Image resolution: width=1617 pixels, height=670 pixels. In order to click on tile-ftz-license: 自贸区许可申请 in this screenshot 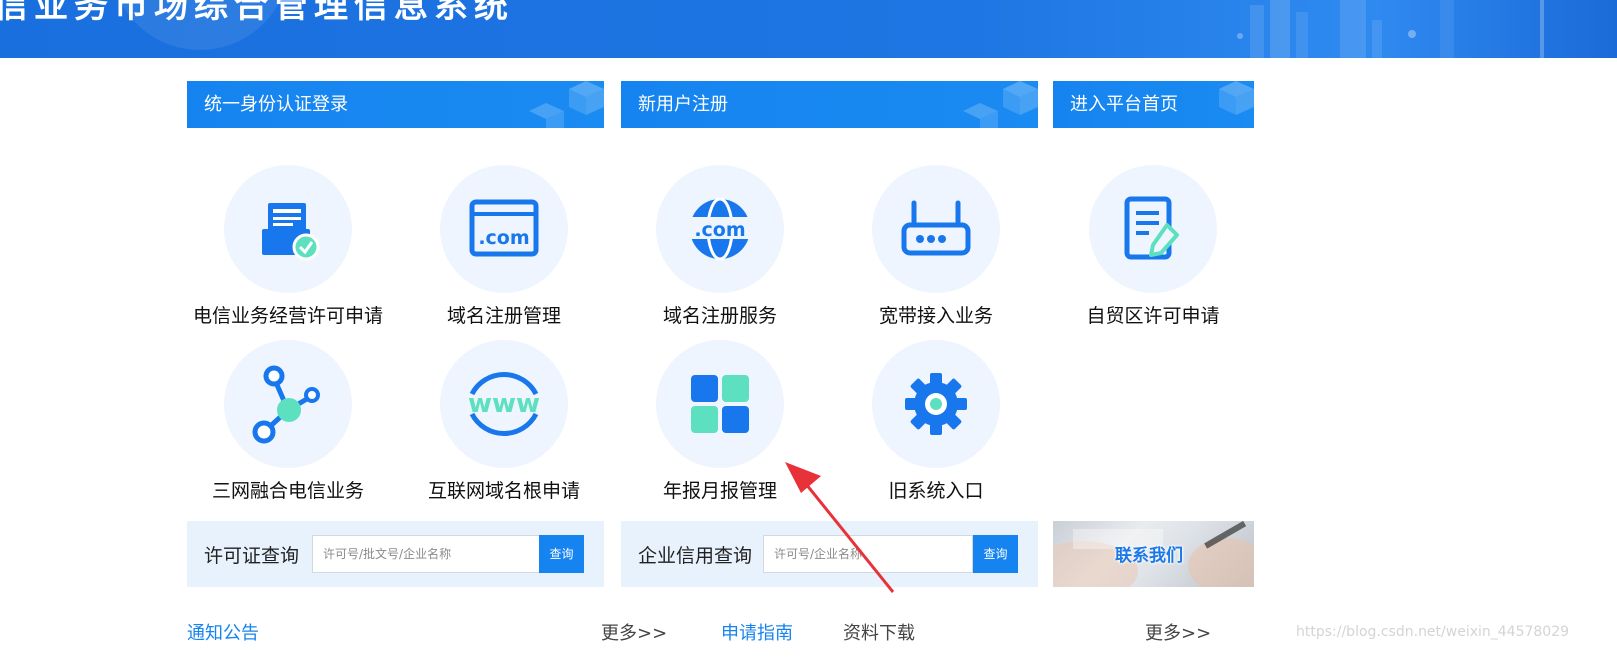, I will do `click(1153, 246)`.